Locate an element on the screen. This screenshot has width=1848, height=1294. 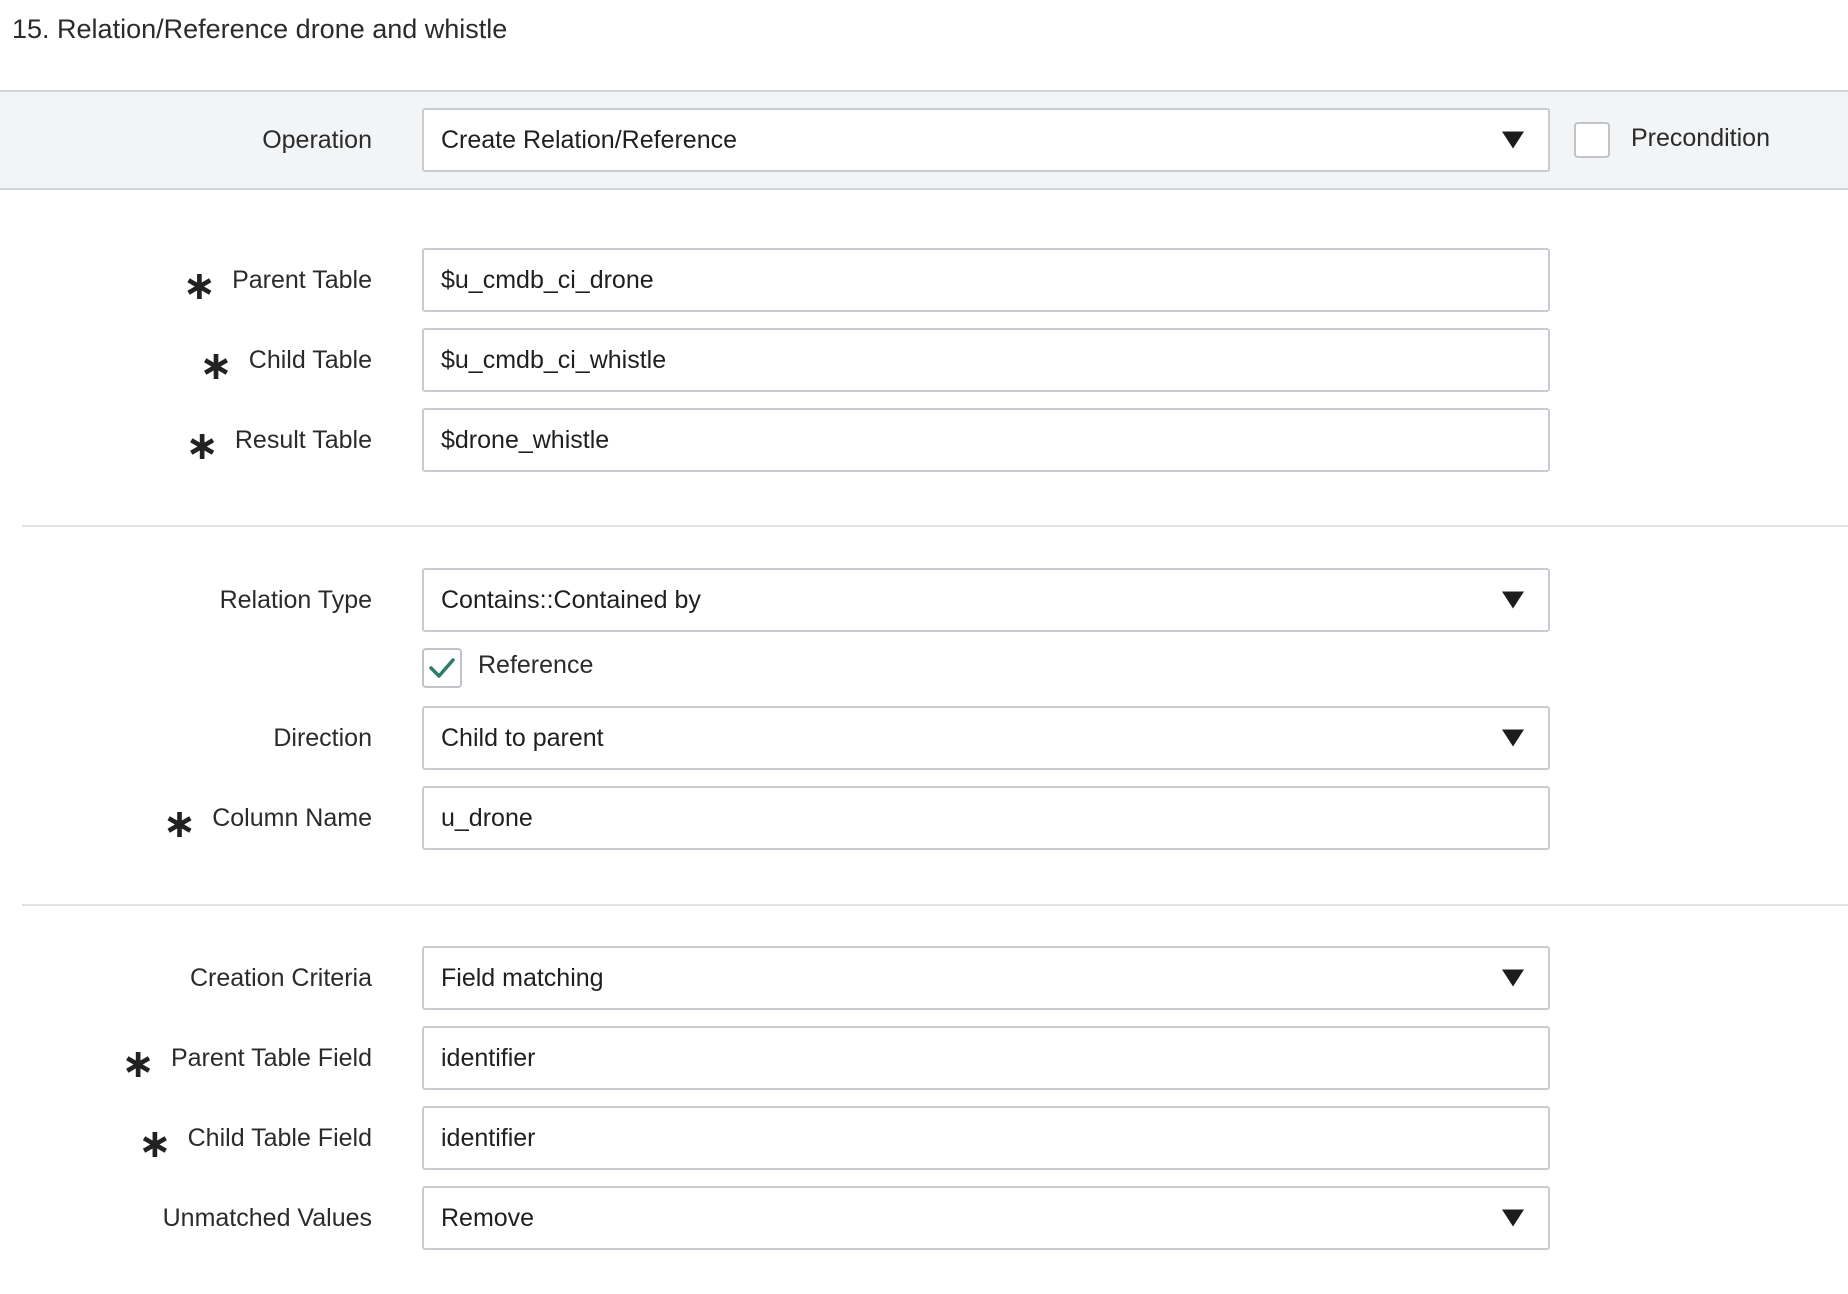
unmatched-values-label: Unmatched Values is located at coordinates (267, 1218).